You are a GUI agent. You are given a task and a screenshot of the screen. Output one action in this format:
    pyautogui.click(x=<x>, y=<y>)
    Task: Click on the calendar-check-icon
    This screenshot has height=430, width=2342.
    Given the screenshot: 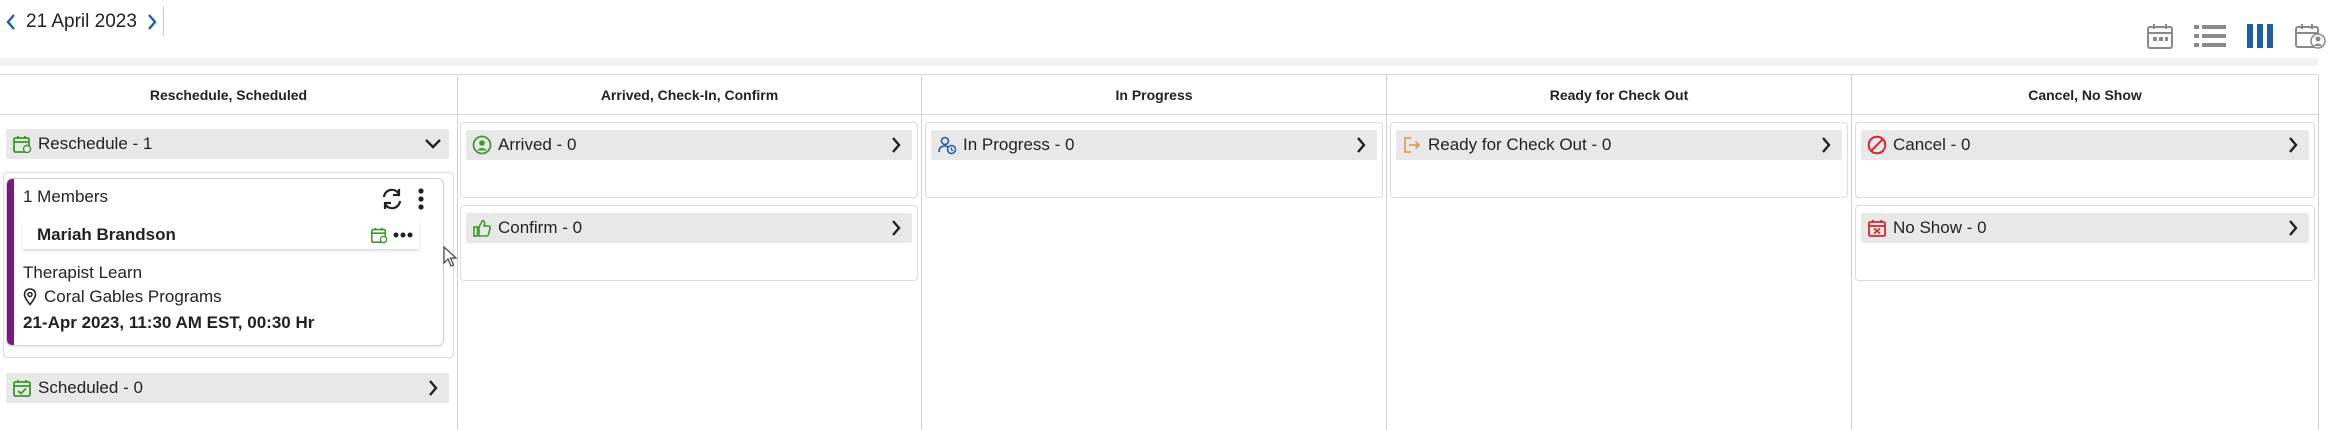 What is the action you would take?
    pyautogui.click(x=22, y=388)
    